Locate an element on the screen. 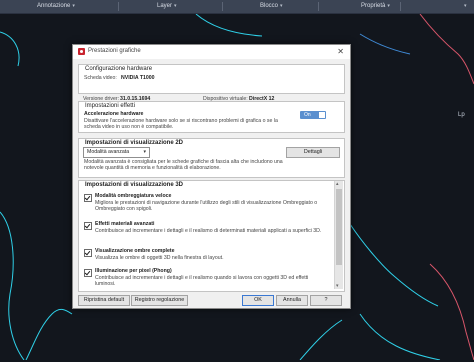 The image size is (474, 362). toggle-knob is located at coordinates (322, 115).